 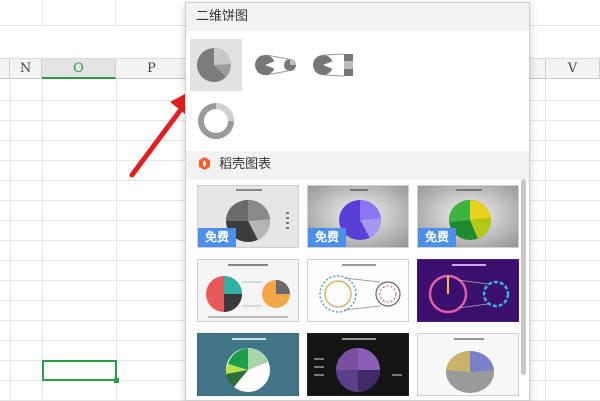 What do you see at coordinates (572, 69) in the screenshot?
I see `column-header-v: V` at bounding box center [572, 69].